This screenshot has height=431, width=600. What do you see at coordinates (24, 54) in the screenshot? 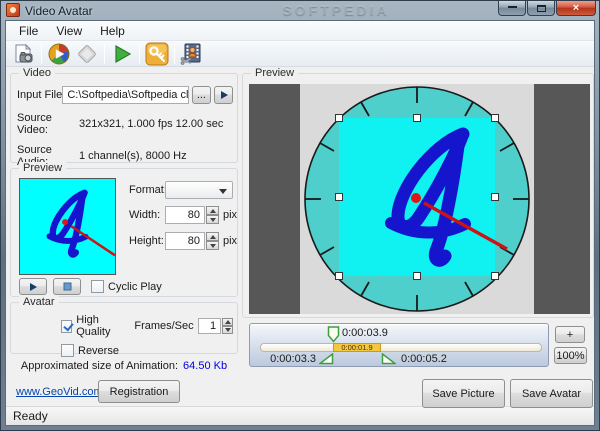
I see `open-video-button` at bounding box center [24, 54].